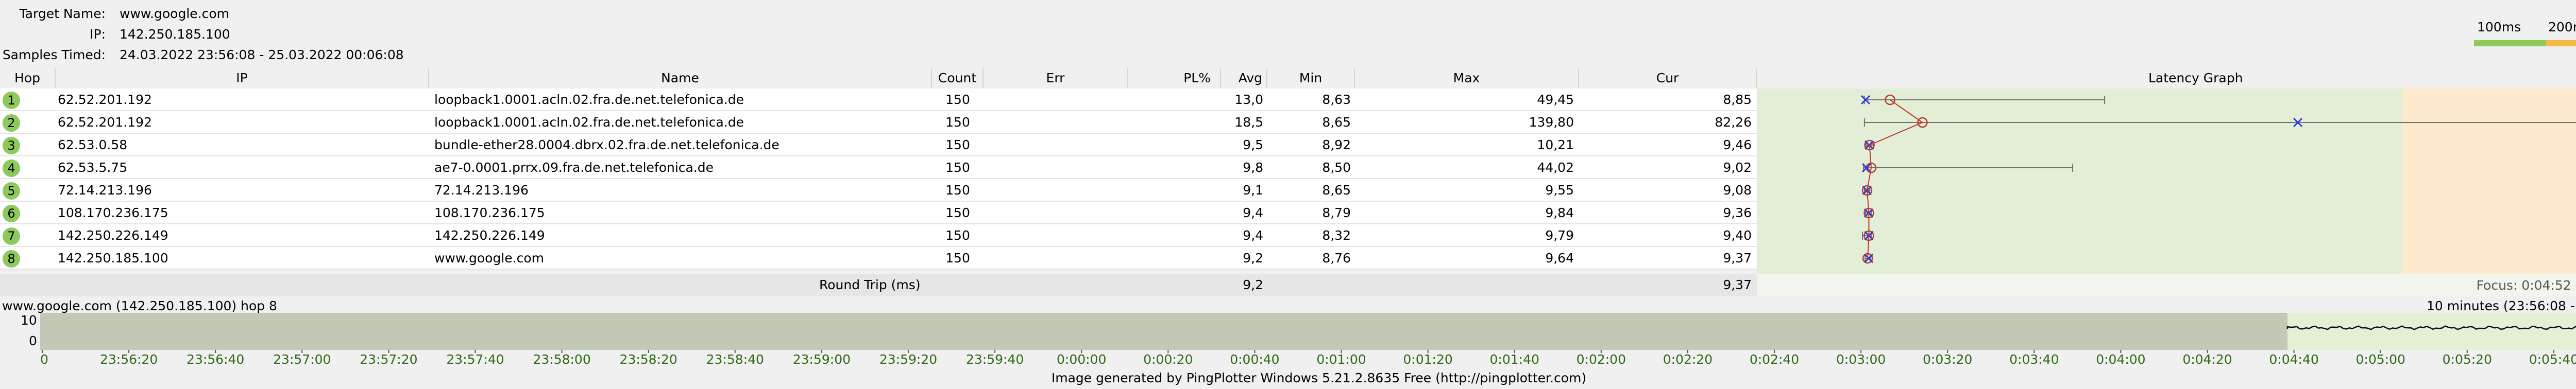  What do you see at coordinates (62, 13) in the screenshot?
I see `target-name-label: Target Name:` at bounding box center [62, 13].